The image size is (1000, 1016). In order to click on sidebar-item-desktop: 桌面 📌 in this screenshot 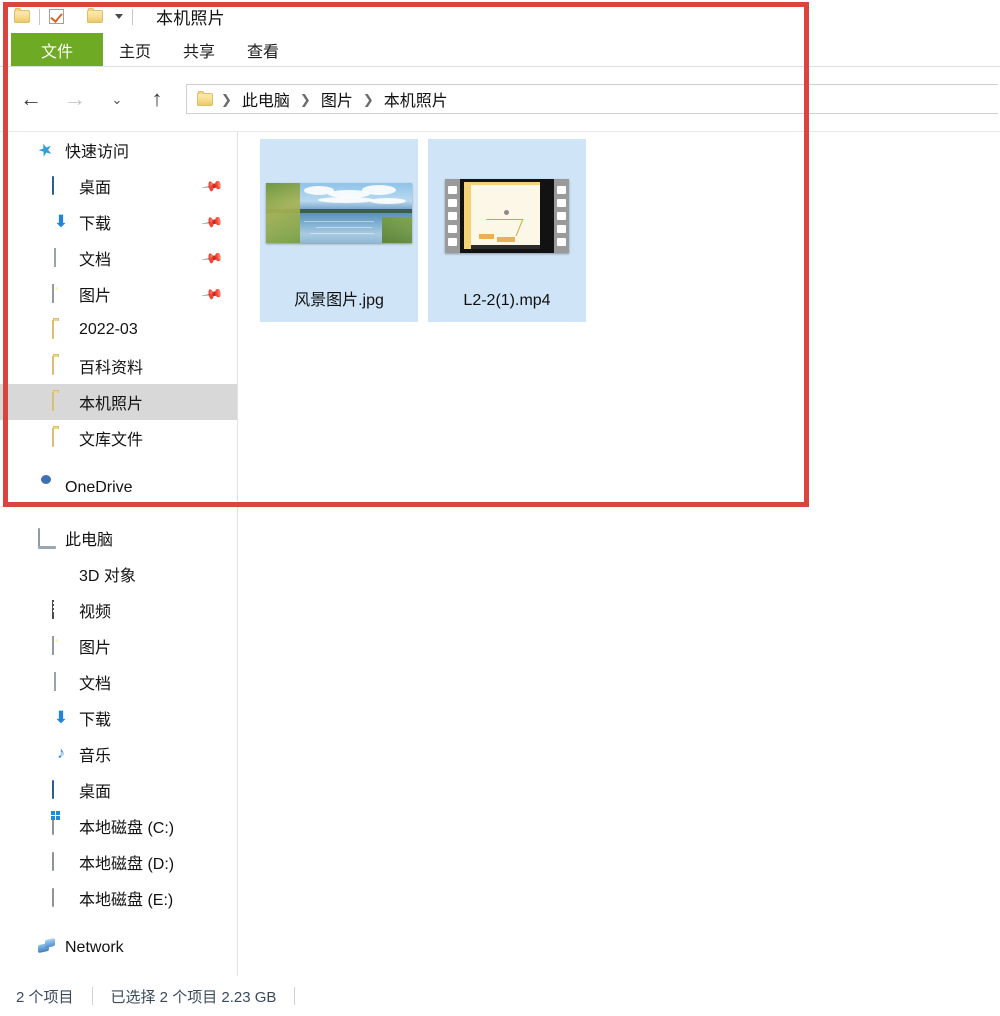, I will do `click(118, 186)`.